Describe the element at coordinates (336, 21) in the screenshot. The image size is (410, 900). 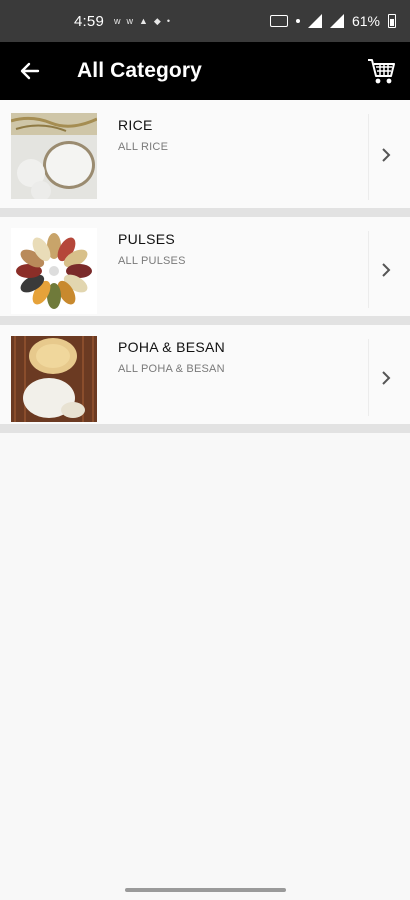
I see `signal-icon` at that location.